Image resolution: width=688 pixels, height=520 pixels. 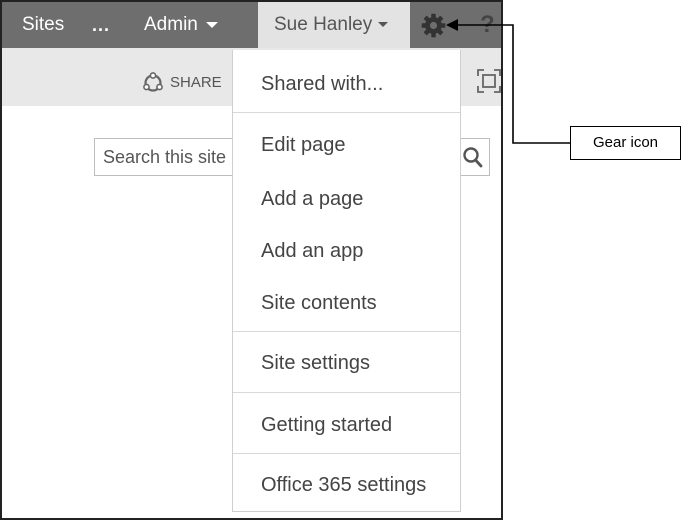 What do you see at coordinates (346, 303) in the screenshot?
I see `menu-item-site-contents: Site contents` at bounding box center [346, 303].